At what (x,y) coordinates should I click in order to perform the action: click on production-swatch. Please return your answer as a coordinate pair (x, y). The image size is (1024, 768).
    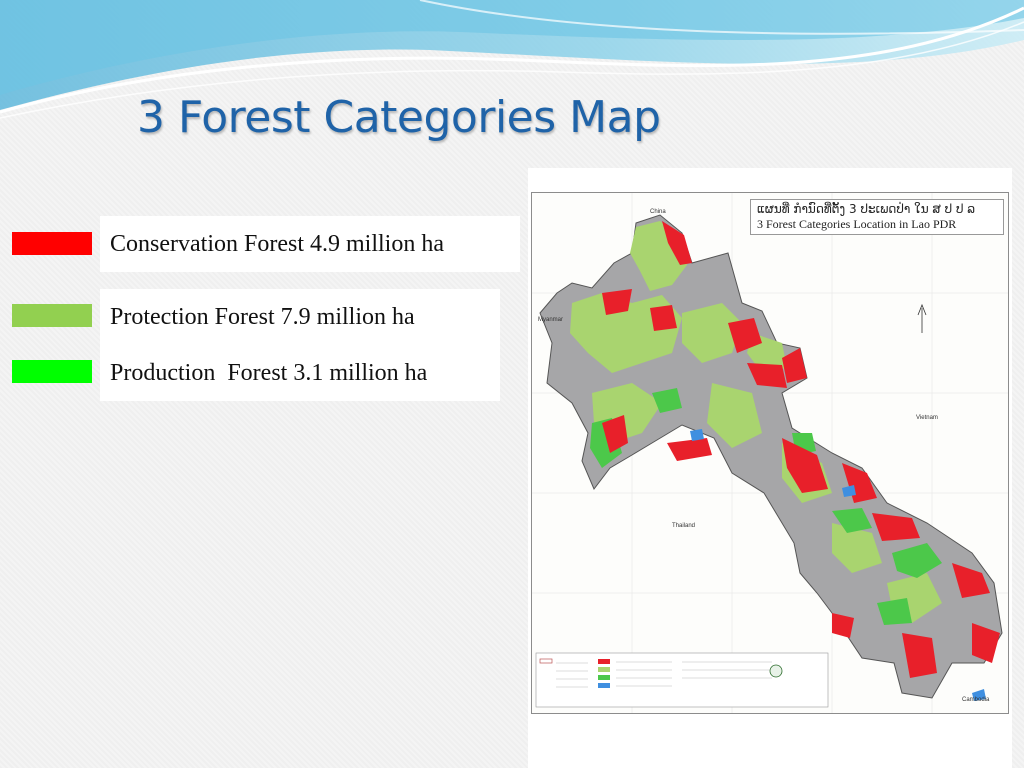
    Looking at the image, I should click on (52, 371).